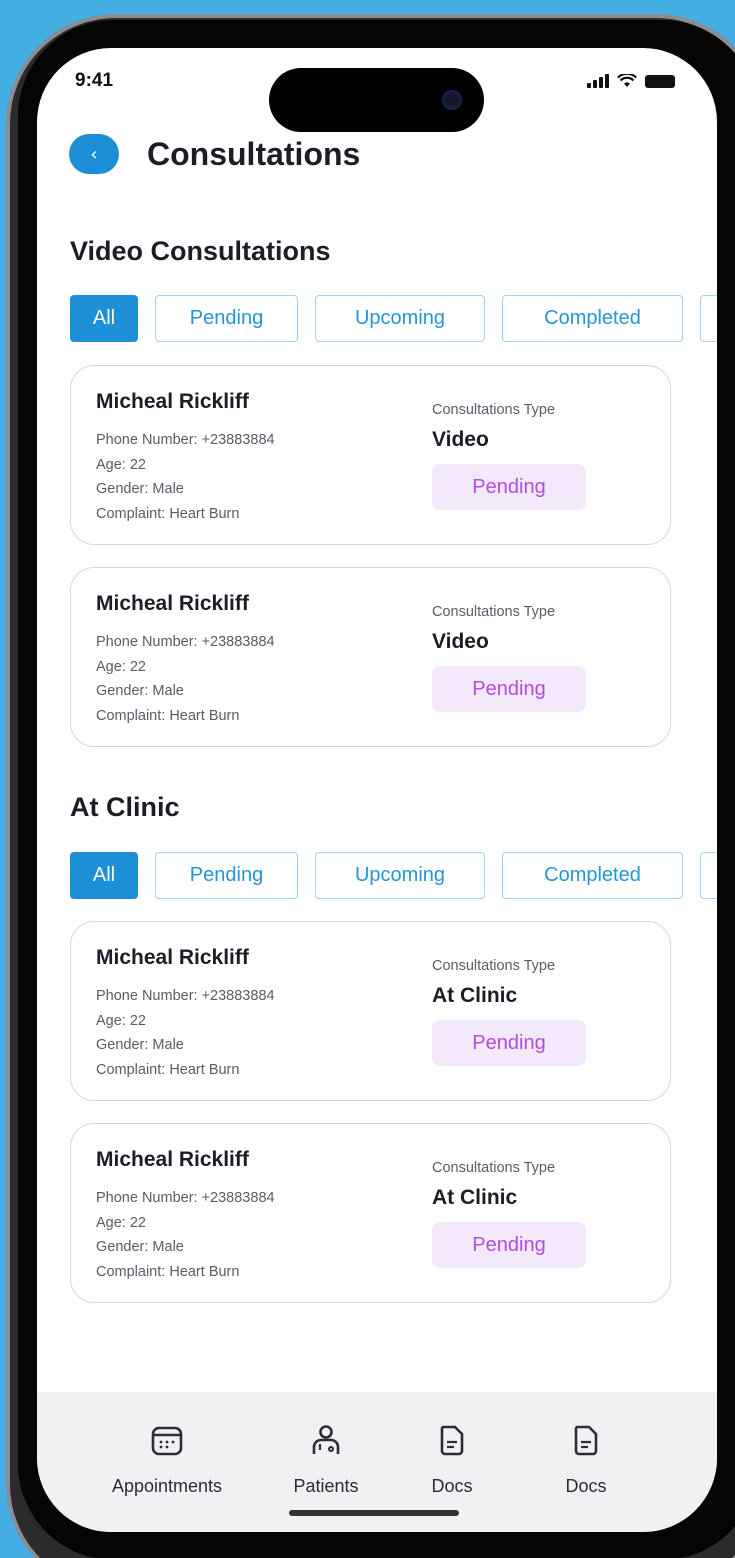 The height and width of the screenshot is (1558, 735). I want to click on status-time: 9:41, so click(94, 80).